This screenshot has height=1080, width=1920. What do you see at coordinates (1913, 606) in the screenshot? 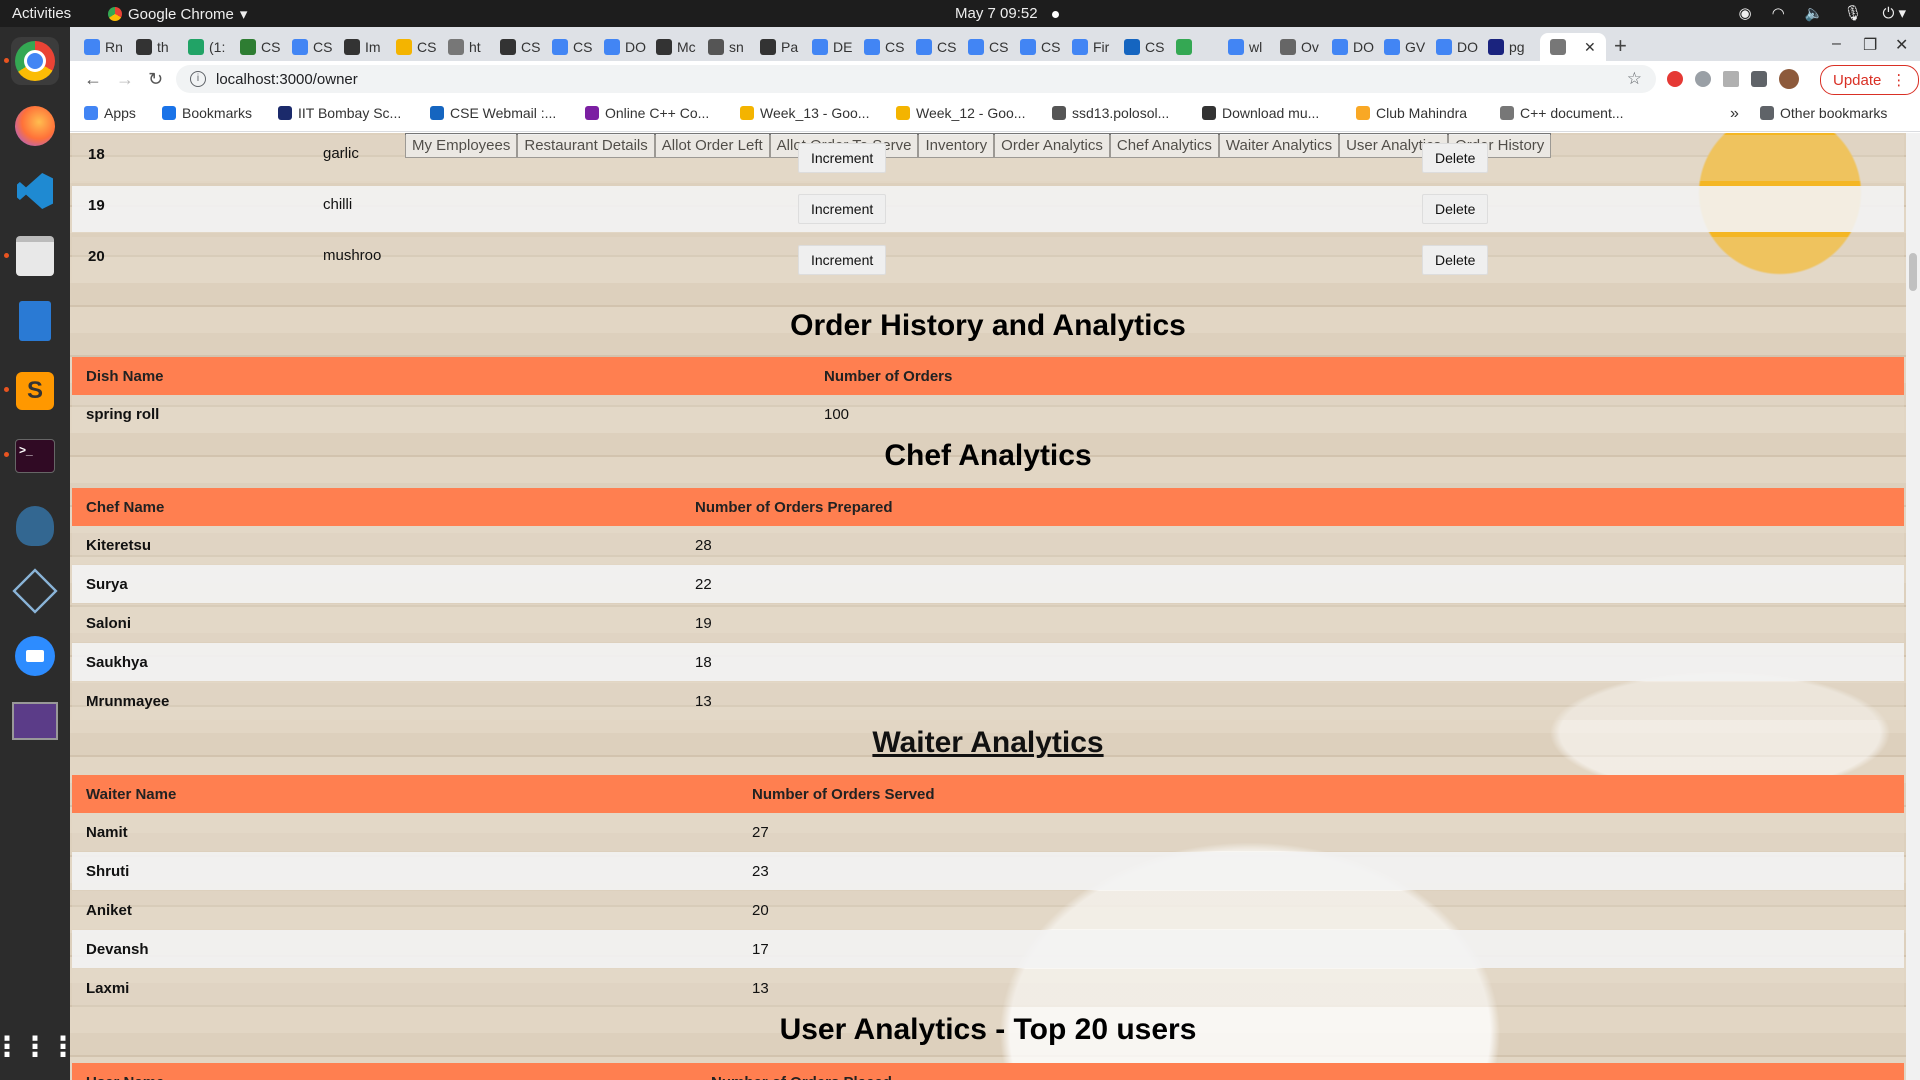
I see `scrollbar` at bounding box center [1913, 606].